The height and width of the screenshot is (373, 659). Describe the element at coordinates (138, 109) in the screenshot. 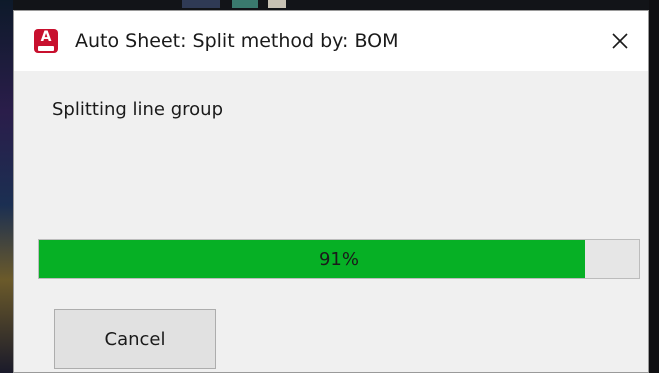

I see `status-text: Splitting line group` at that location.